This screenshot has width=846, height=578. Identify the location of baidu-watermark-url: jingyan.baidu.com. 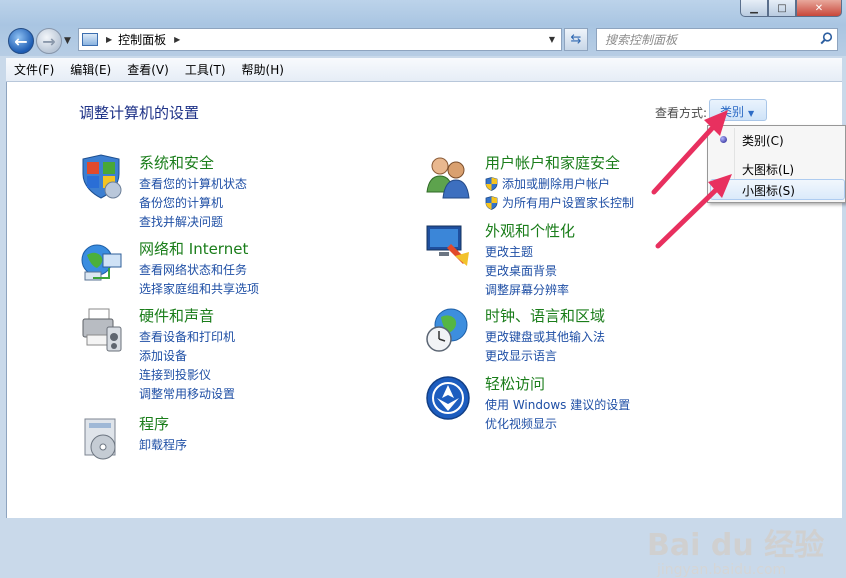
(722, 570).